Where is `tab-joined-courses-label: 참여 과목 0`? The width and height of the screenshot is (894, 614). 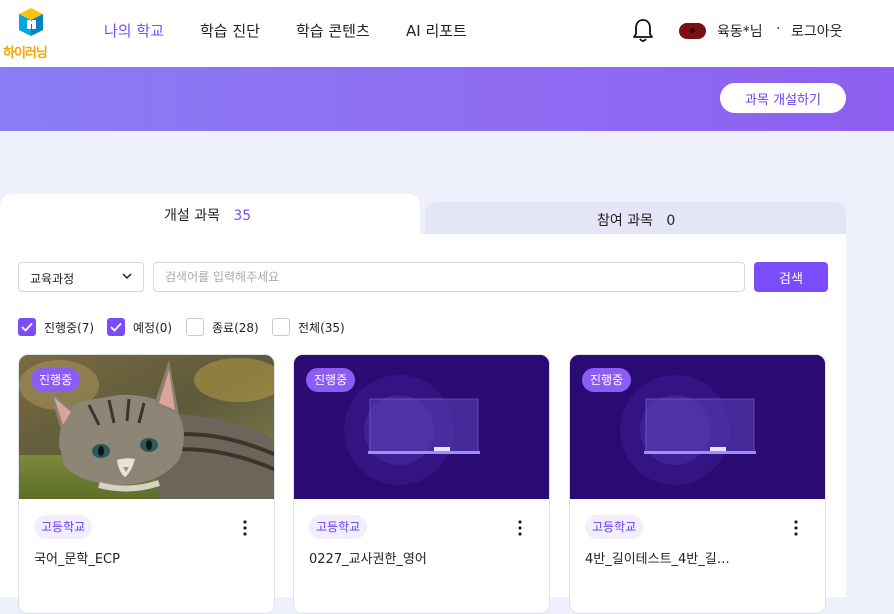 tab-joined-courses-label: 참여 과목 0 is located at coordinates (636, 220).